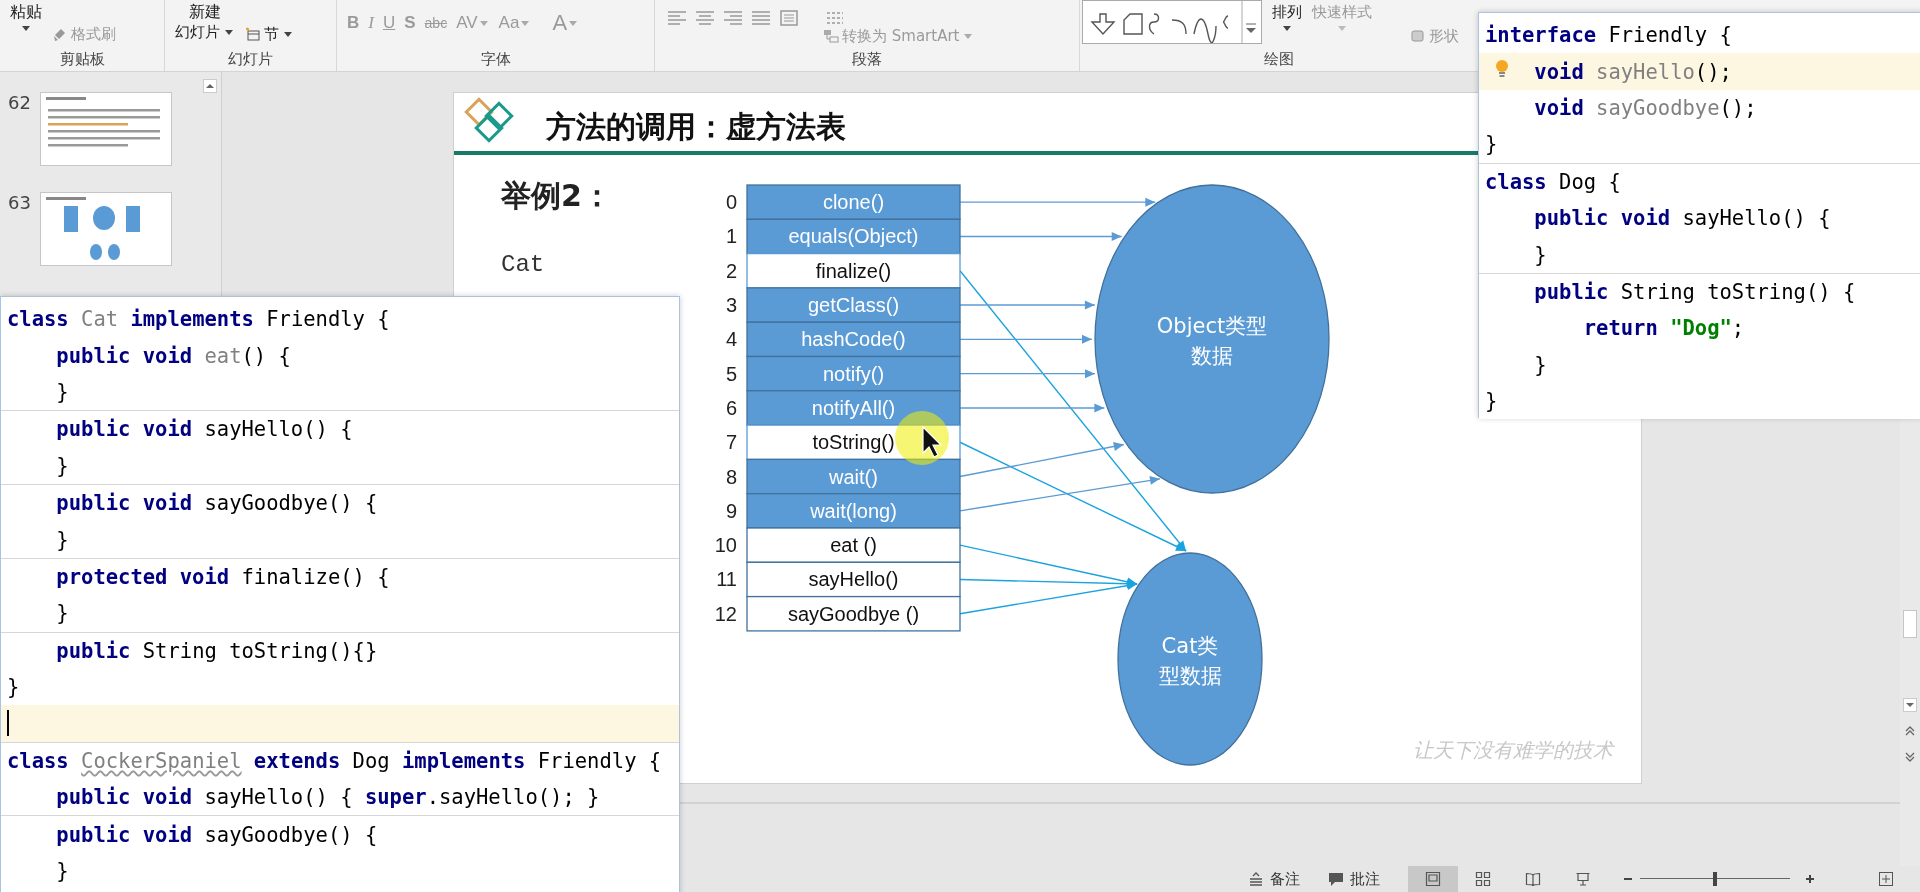 This screenshot has width=1920, height=892. Describe the element at coordinates (205, 32) in the screenshot. I see `new-slide-button: 幻灯片` at that location.